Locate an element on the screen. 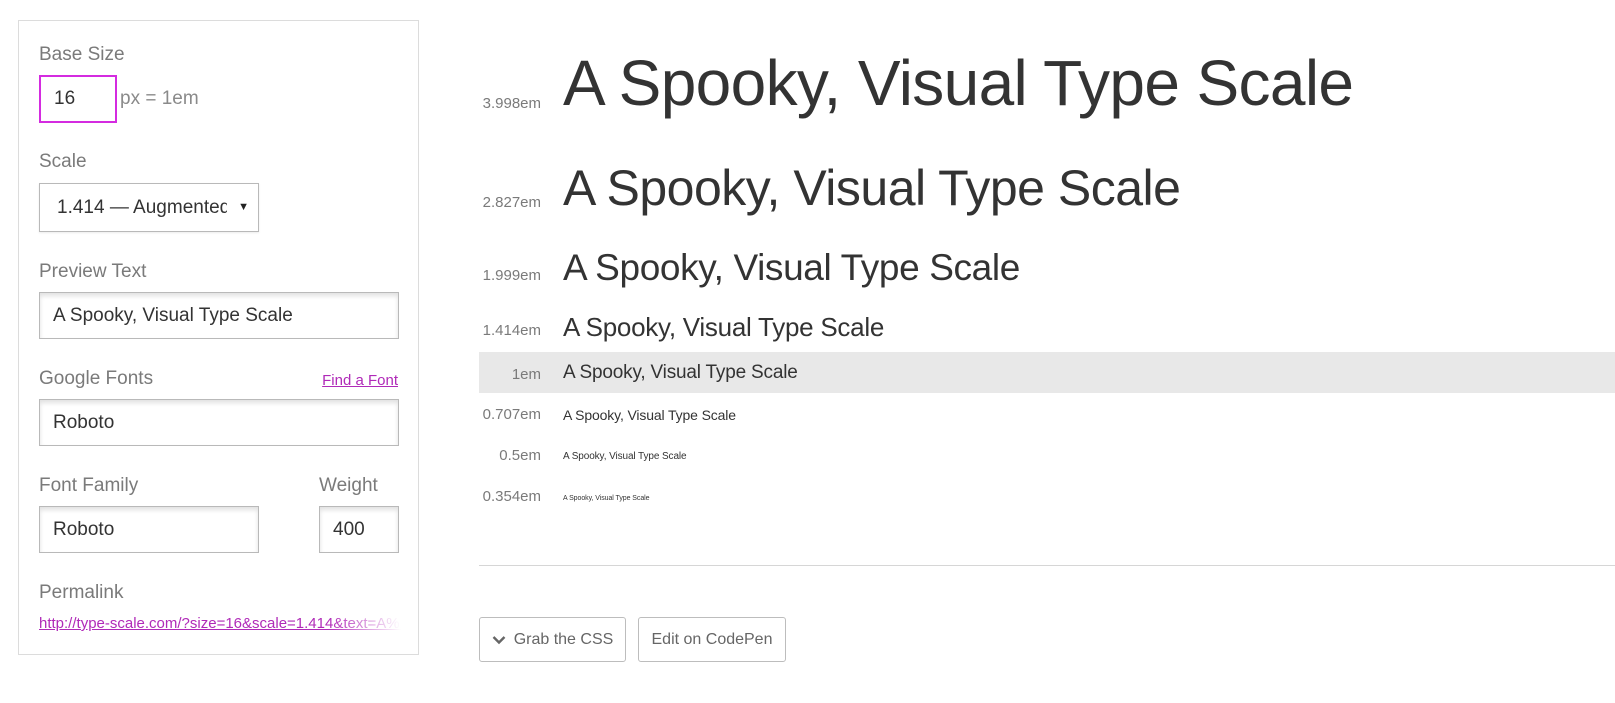 The height and width of the screenshot is (703, 1615). scale-step-em: 1.414em is located at coordinates (511, 330).